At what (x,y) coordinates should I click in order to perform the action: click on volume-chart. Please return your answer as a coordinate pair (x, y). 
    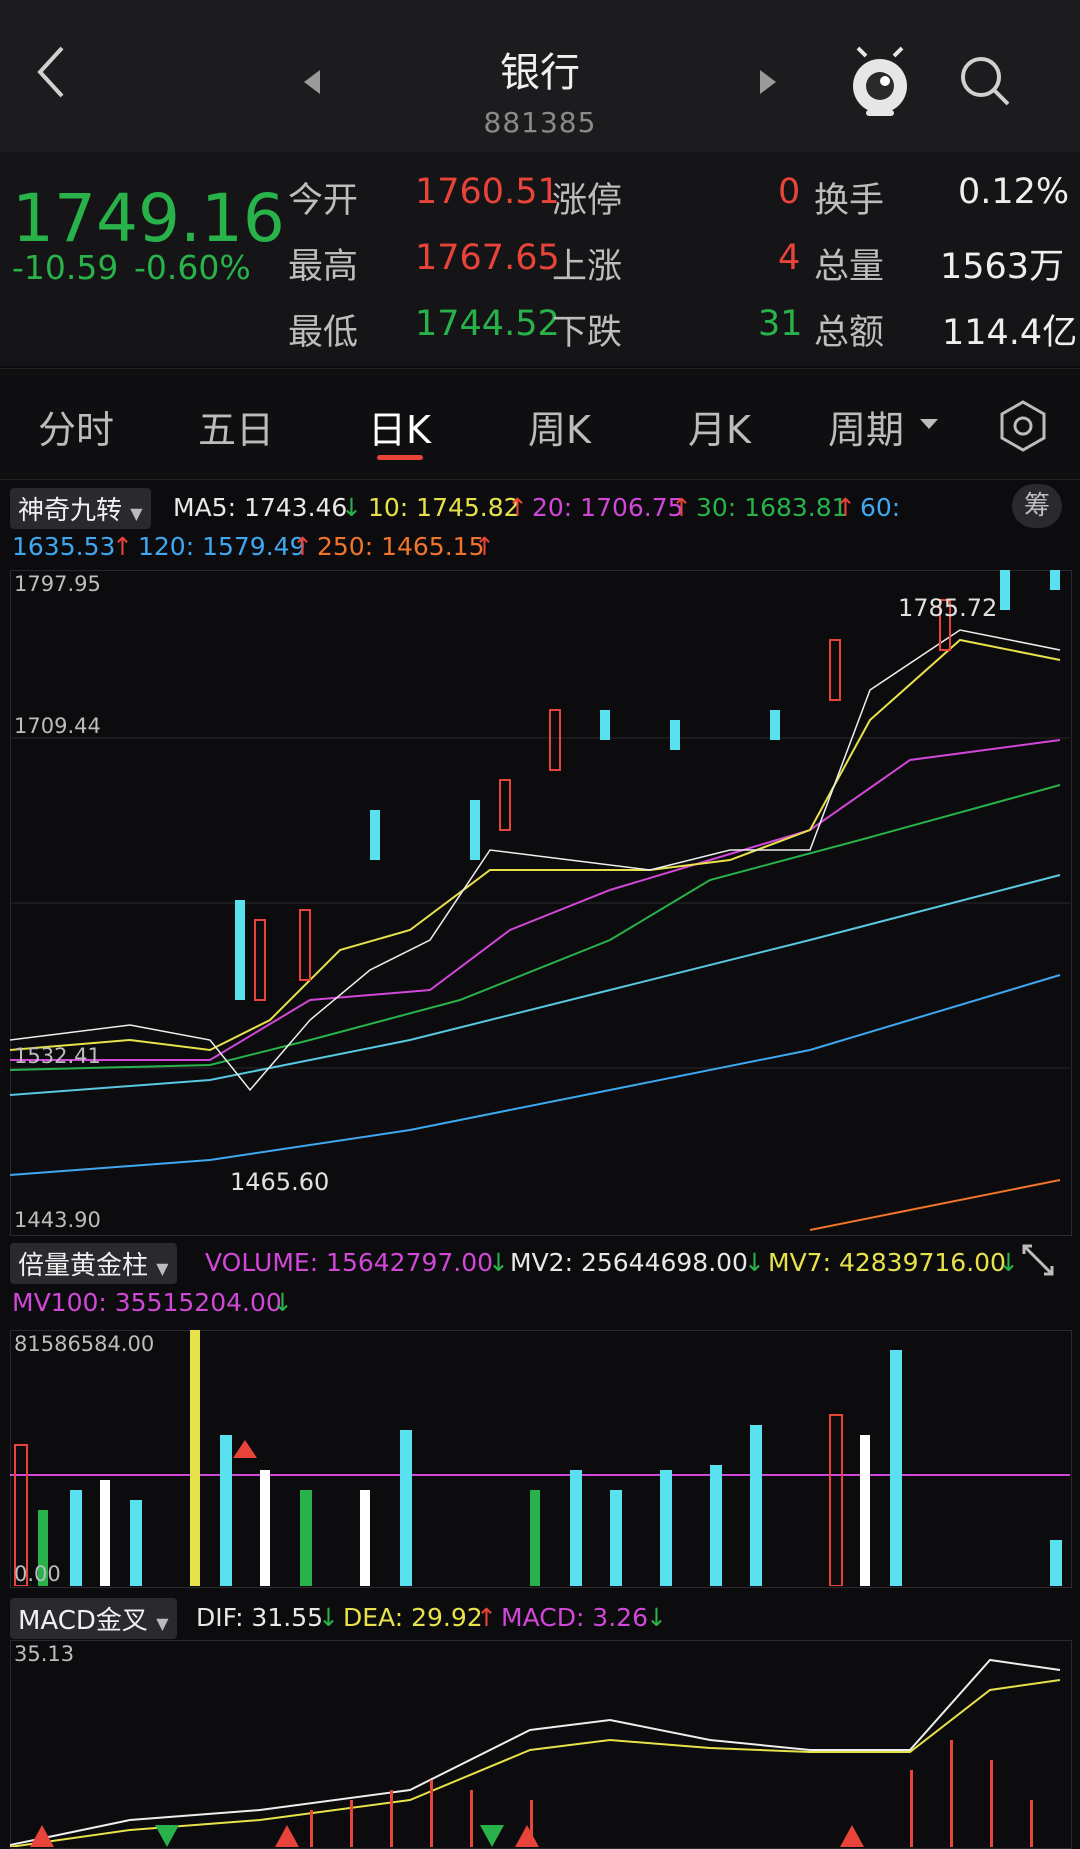
    Looking at the image, I should click on (540, 1458).